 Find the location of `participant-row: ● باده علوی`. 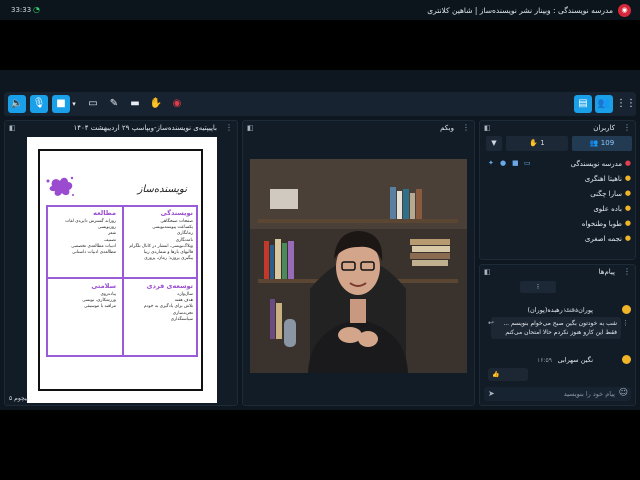

participant-row: ● باده علوی is located at coordinates (558, 209).